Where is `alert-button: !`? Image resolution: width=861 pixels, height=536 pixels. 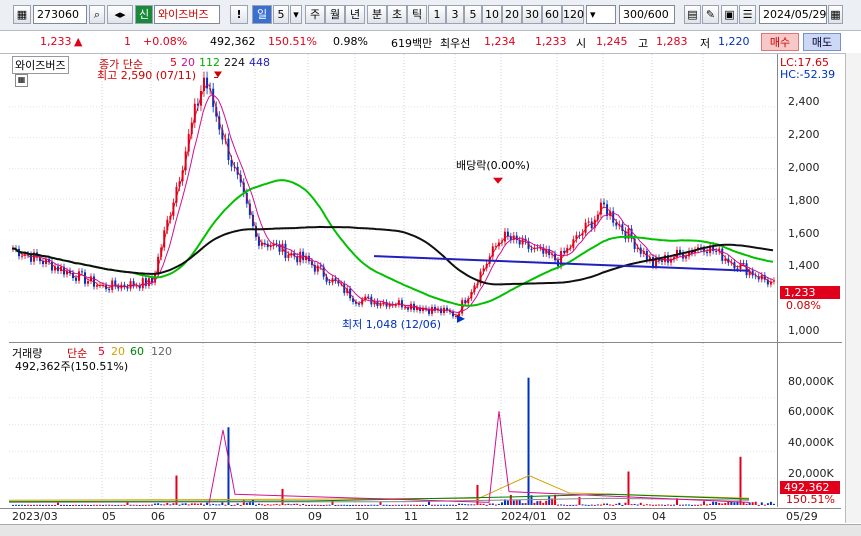
alert-button: ! is located at coordinates (239, 14).